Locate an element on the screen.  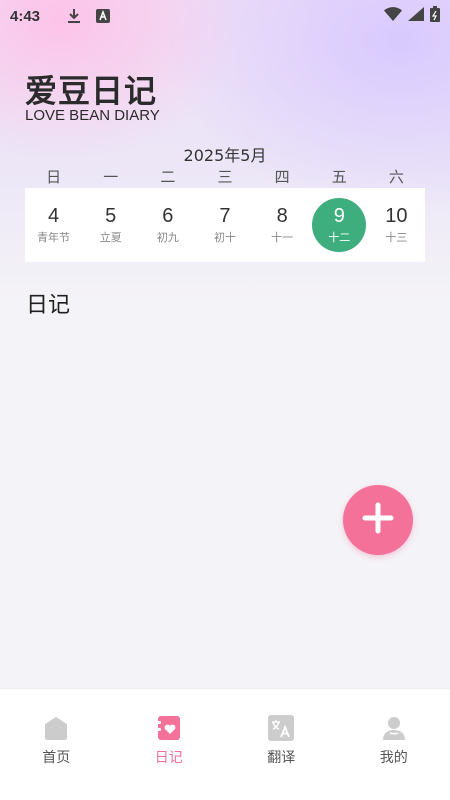
lunar-date: 立夏 is located at coordinates (110, 237).